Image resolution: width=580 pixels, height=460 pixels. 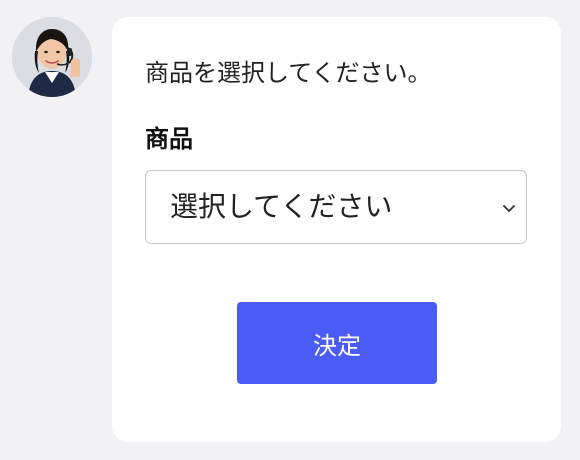 What do you see at coordinates (337, 343) in the screenshot?
I see `submit-button: 決定` at bounding box center [337, 343].